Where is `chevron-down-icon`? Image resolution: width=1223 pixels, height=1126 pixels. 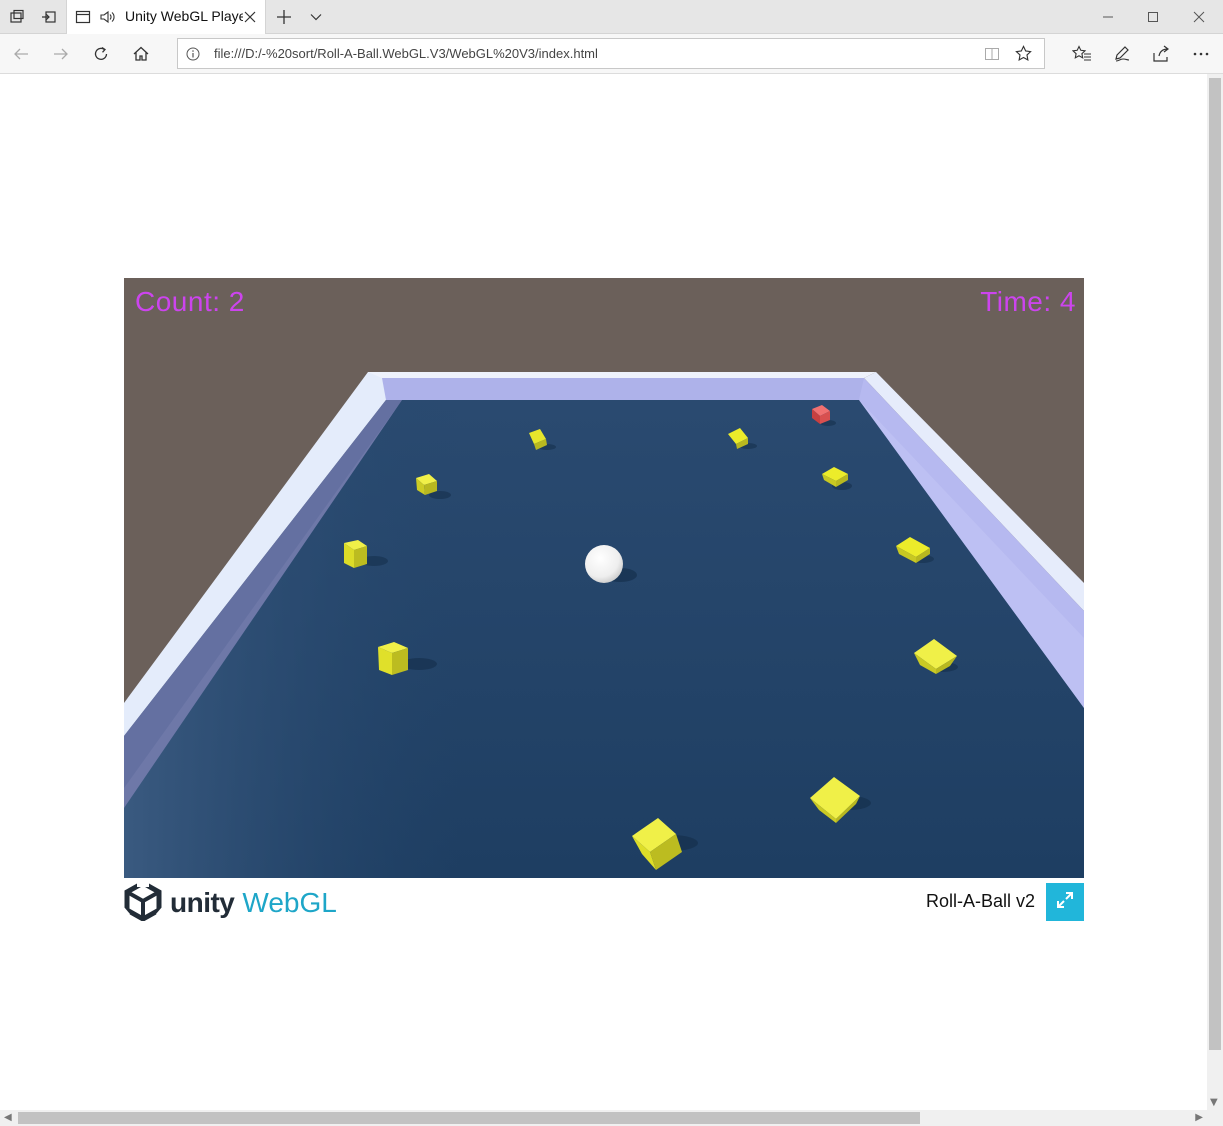
chevron-down-icon is located at coordinates (316, 17).